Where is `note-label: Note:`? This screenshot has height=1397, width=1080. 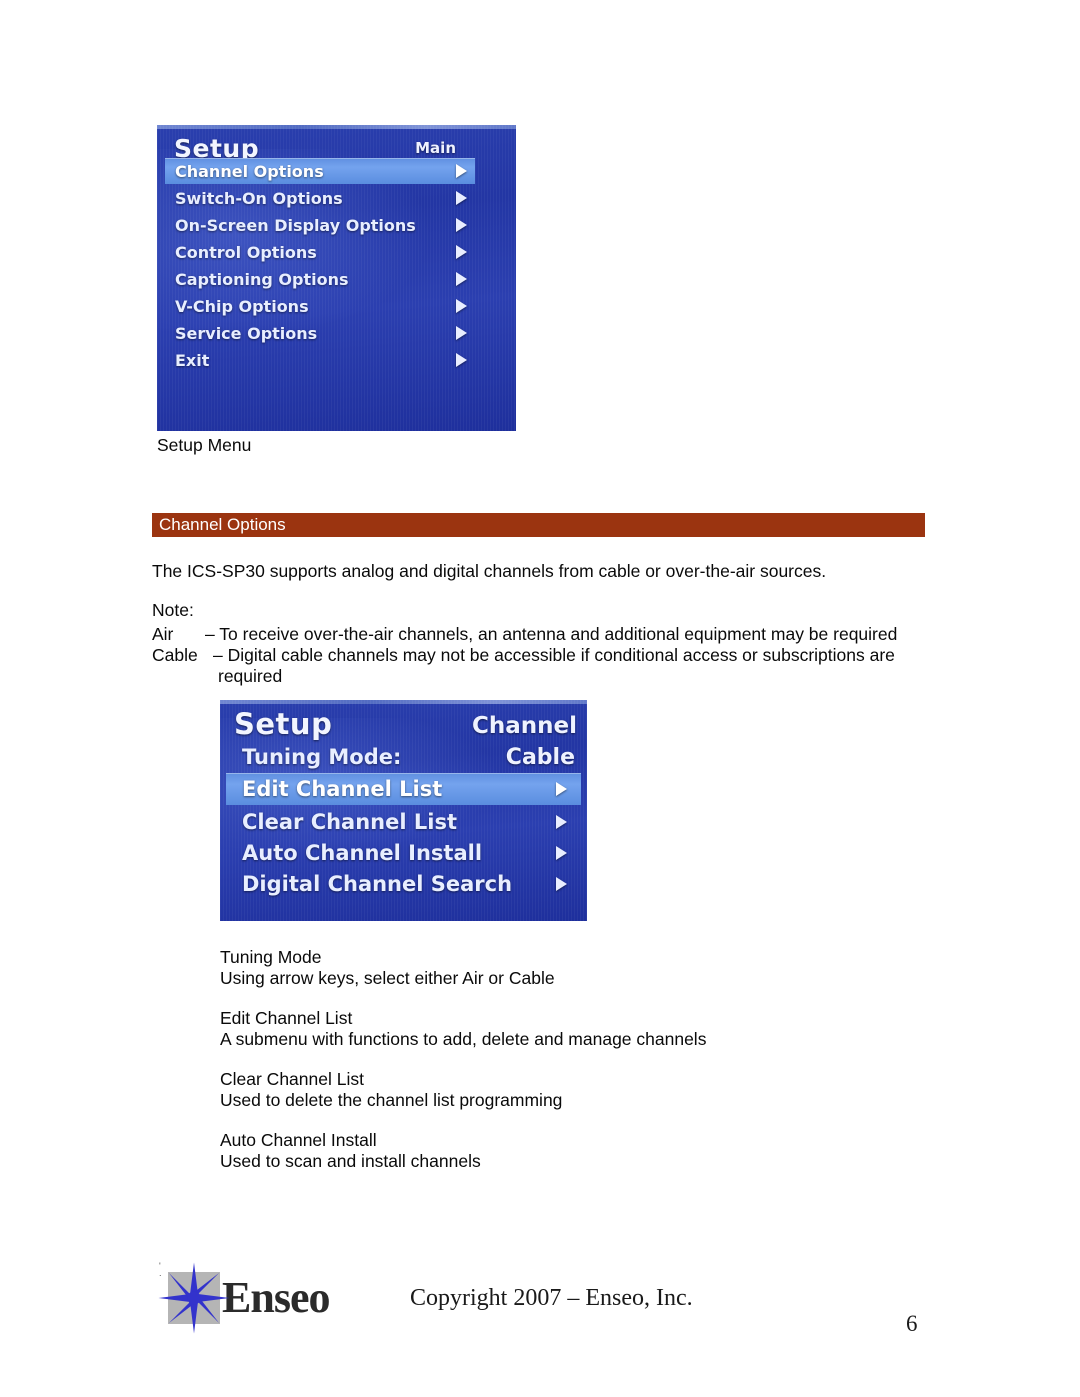
note-label: Note: is located at coordinates (173, 610).